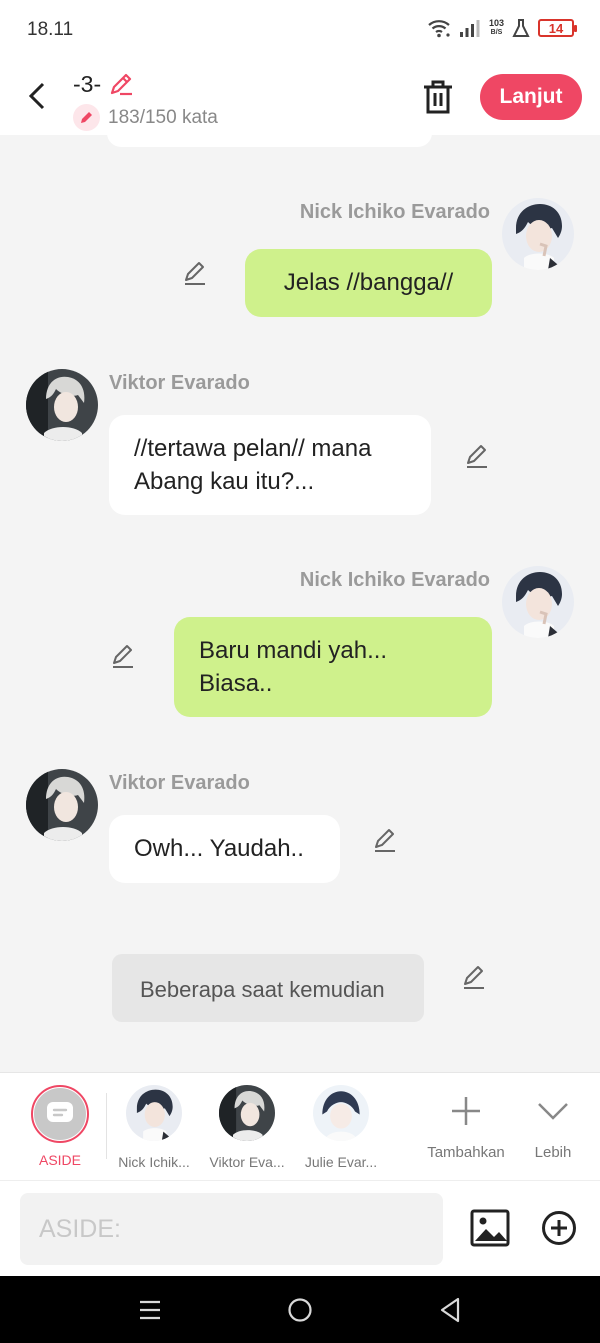 This screenshot has width=600, height=1343. I want to click on word-count-pencil-icon, so click(86, 117).